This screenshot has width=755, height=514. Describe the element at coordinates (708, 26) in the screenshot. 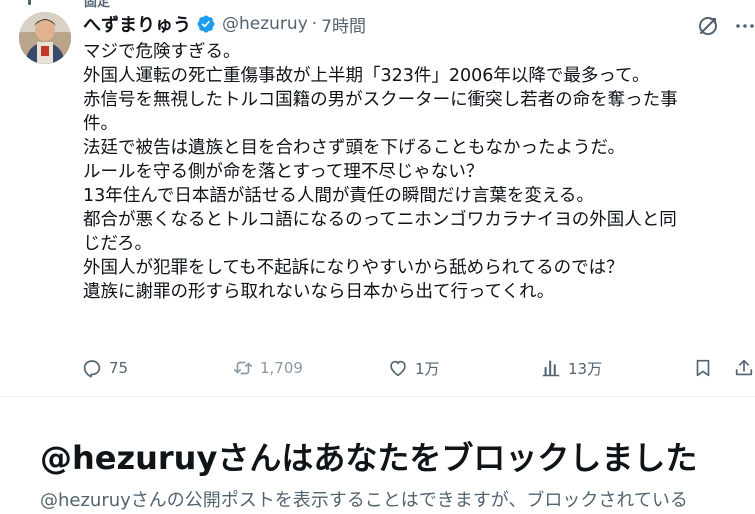

I see `grok-icon` at that location.